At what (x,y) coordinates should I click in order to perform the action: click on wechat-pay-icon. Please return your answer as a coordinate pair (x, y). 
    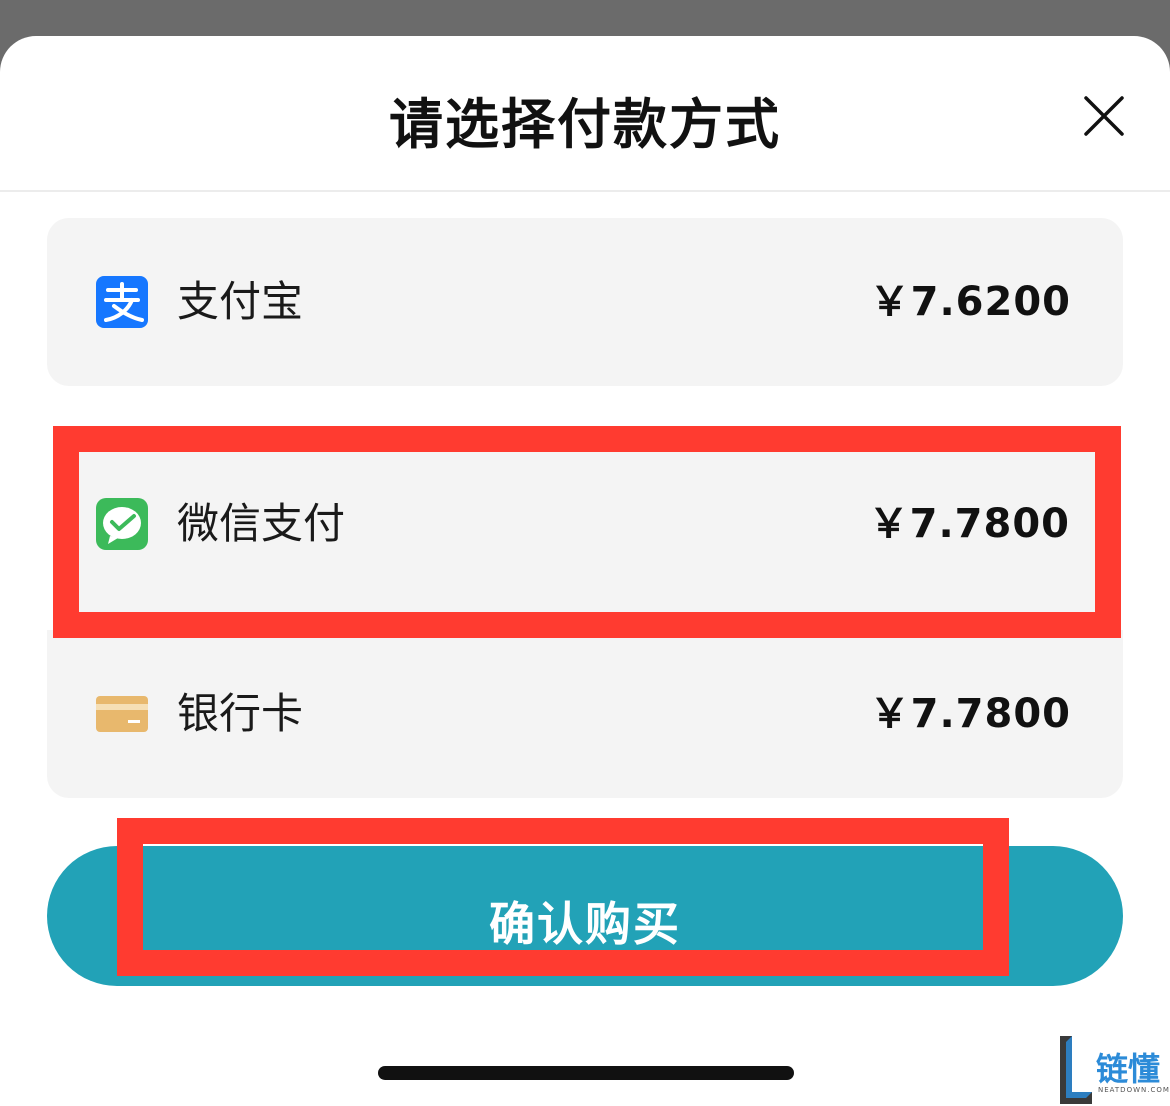
    Looking at the image, I should click on (122, 524).